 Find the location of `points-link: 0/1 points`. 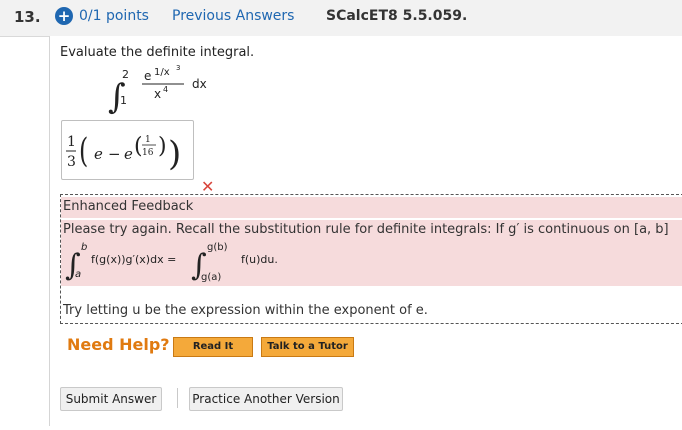

points-link: 0/1 points is located at coordinates (114, 16).